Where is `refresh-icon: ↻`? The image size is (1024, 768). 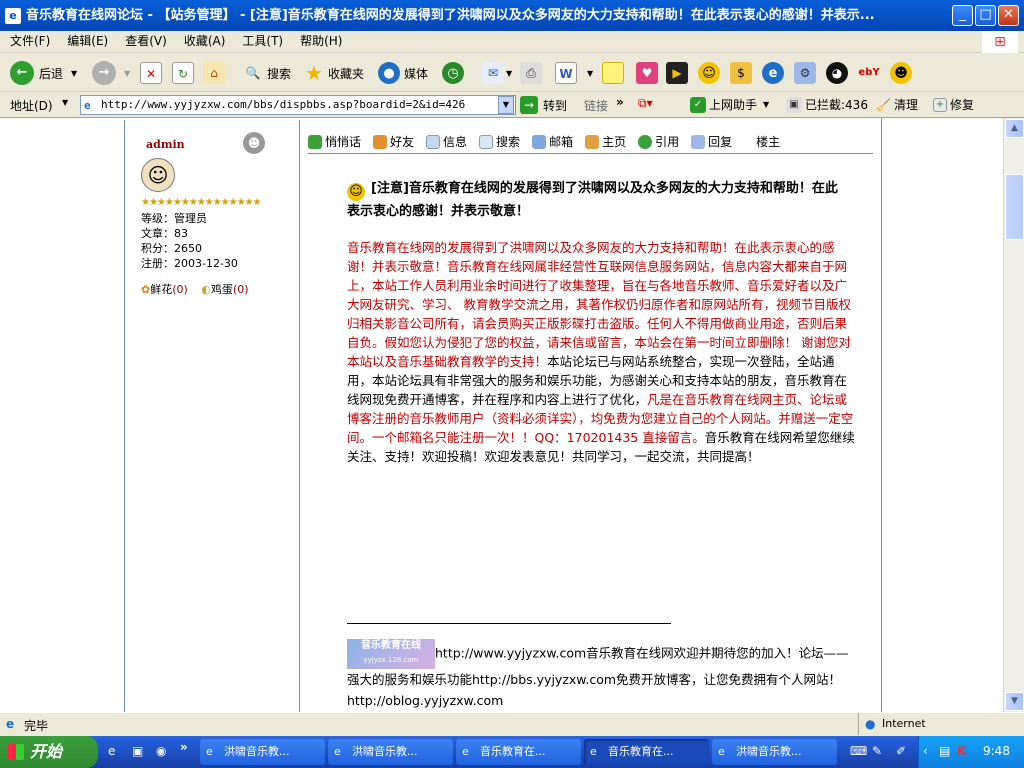 refresh-icon: ↻ is located at coordinates (183, 73).